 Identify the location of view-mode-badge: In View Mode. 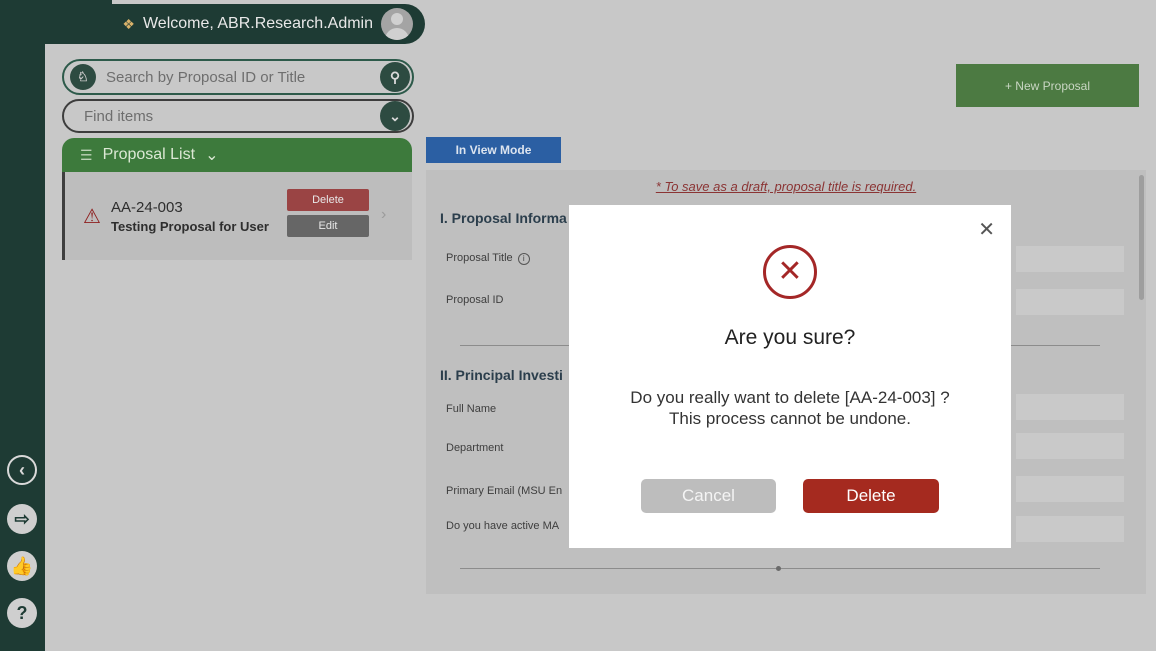
(493, 150).